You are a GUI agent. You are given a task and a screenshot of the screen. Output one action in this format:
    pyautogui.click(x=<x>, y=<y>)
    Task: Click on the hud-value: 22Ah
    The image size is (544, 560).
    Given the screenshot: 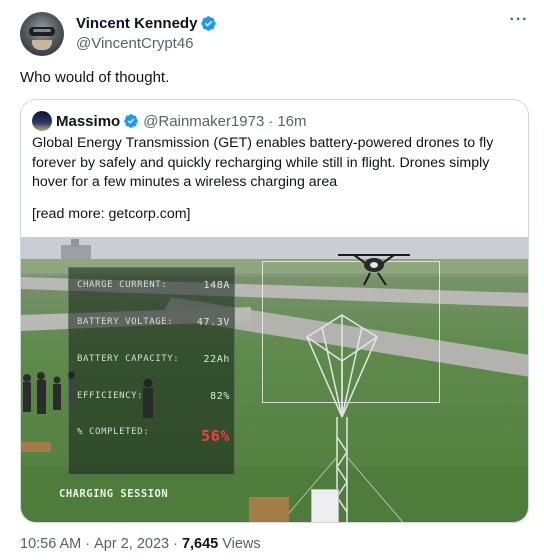 What is the action you would take?
    pyautogui.click(x=216, y=359)
    